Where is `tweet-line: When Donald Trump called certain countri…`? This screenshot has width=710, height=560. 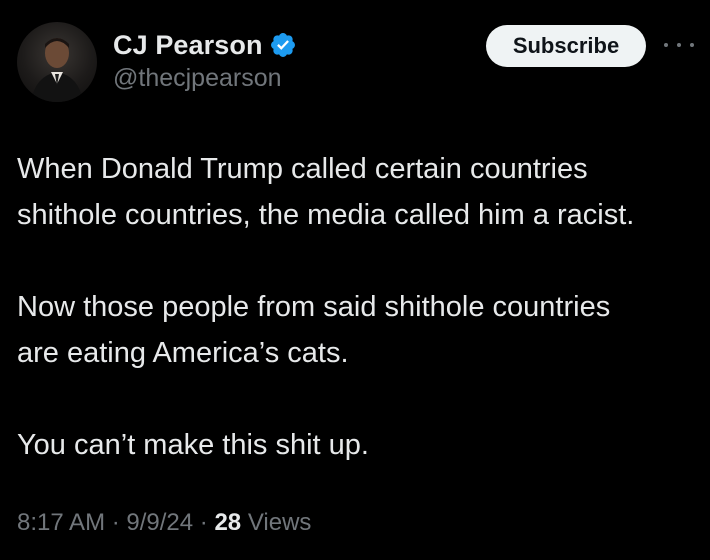 tweet-line: When Donald Trump called certain countri… is located at coordinates (302, 169).